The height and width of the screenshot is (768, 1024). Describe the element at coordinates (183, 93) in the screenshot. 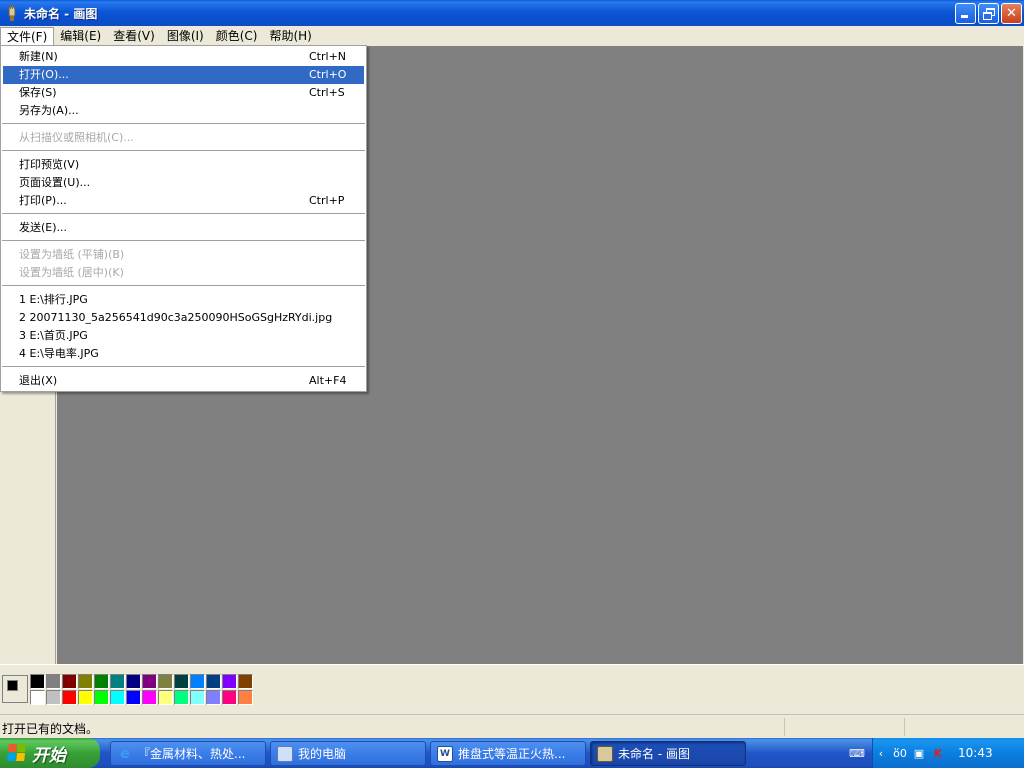

I see `menu-item-save: 保存(S) Ctrl+S` at that location.